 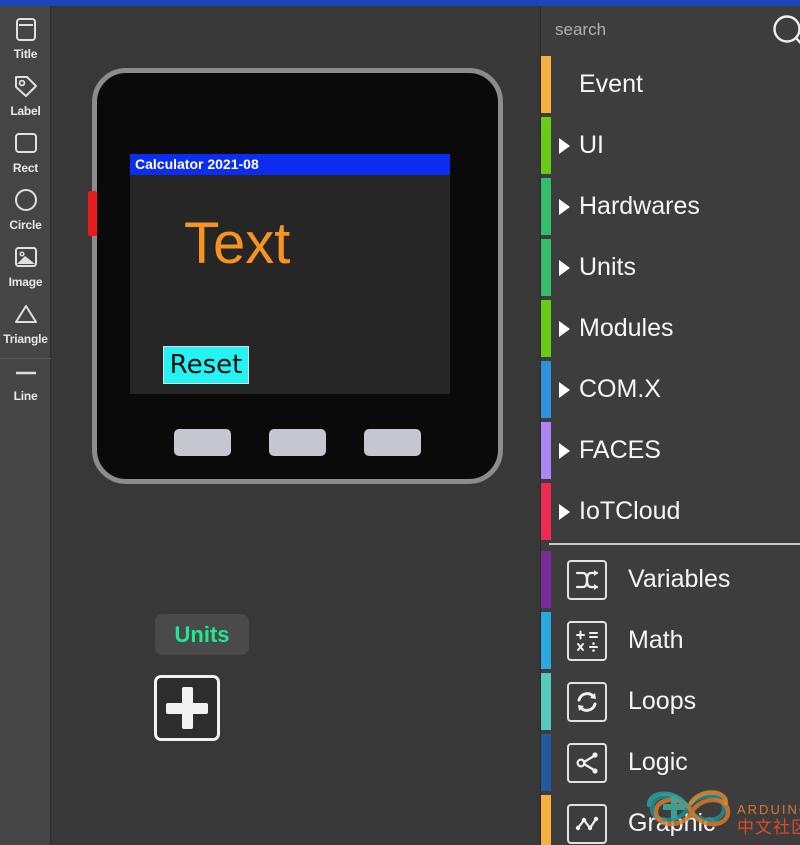 What do you see at coordinates (587, 823) in the screenshot?
I see `graph-line-icon` at bounding box center [587, 823].